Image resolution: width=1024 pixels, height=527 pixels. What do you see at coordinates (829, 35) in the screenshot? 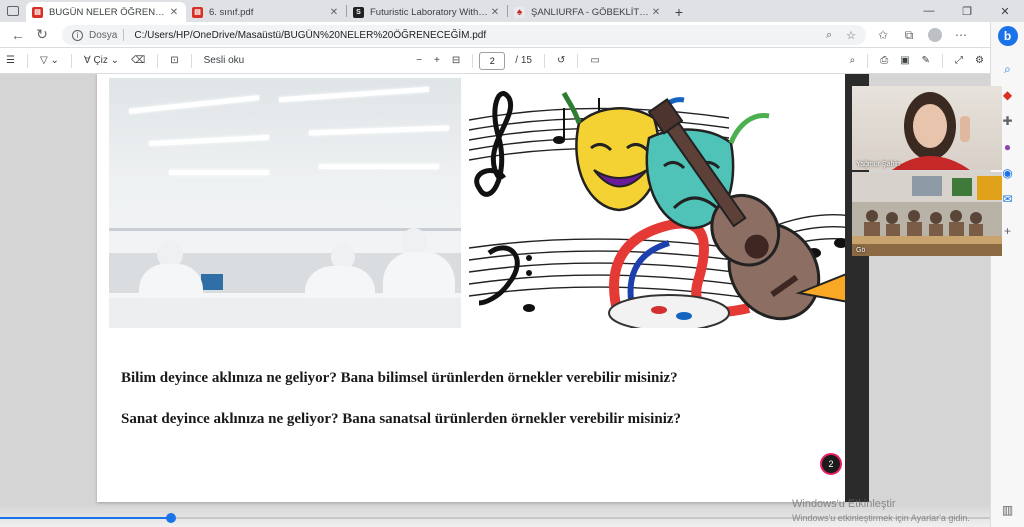
I see `zoom-icon: ⌕` at bounding box center [829, 35].